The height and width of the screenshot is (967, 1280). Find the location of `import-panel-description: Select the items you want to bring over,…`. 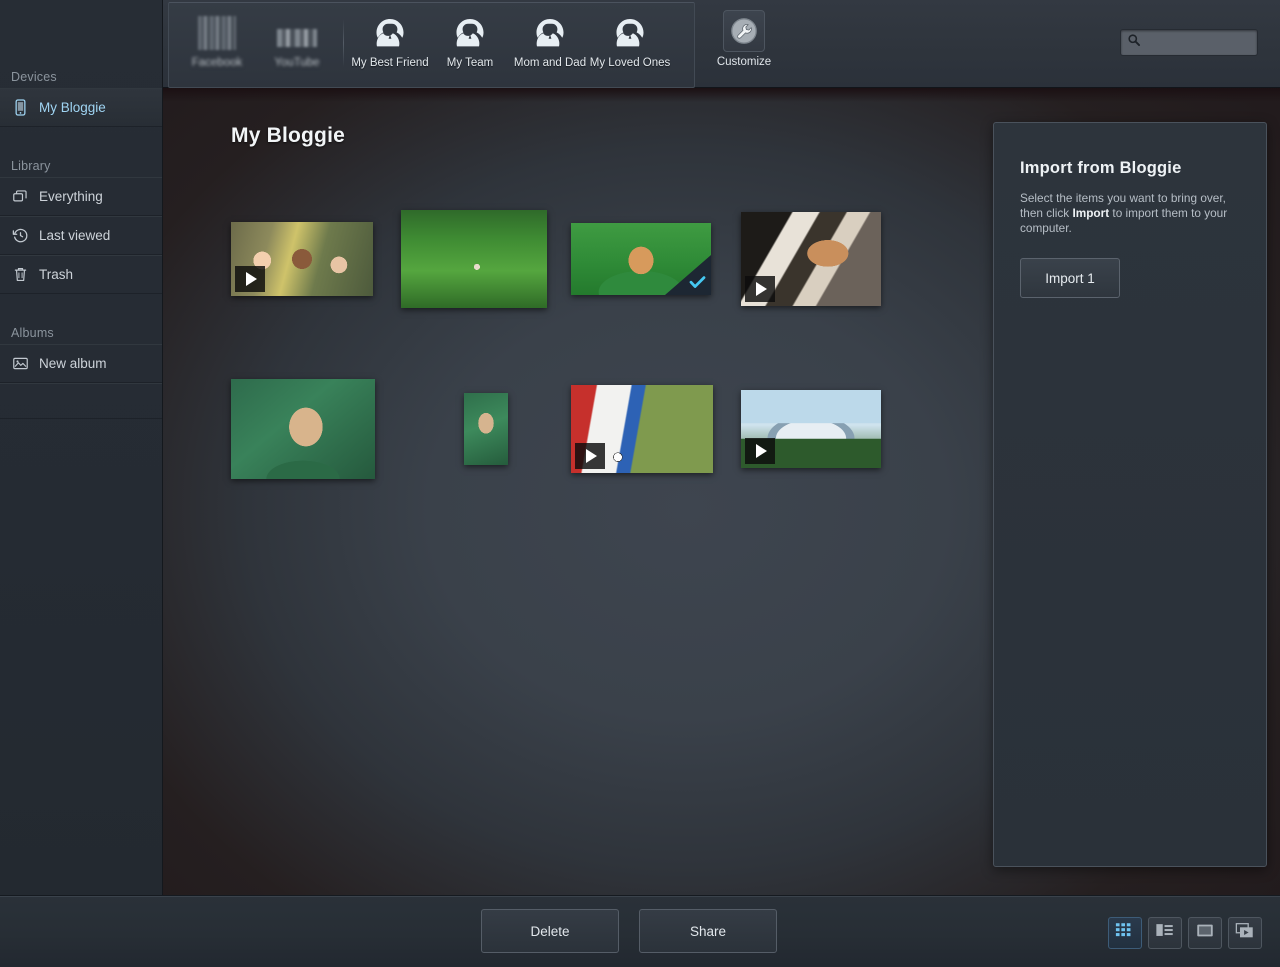

import-panel-description: Select the items you want to bring over,… is located at coordinates (1131, 213).